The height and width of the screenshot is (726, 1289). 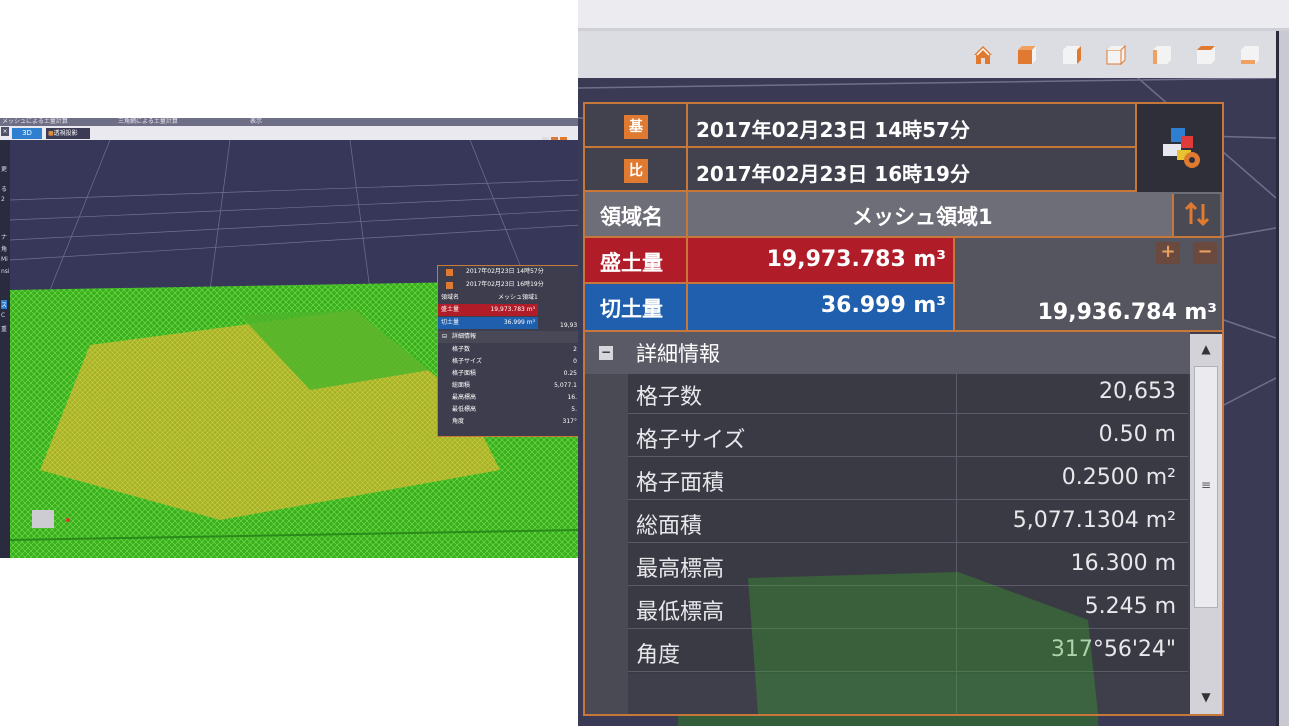 What do you see at coordinates (444, 337) in the screenshot?
I see `mini-collapse-icon: ⊟` at bounding box center [444, 337].